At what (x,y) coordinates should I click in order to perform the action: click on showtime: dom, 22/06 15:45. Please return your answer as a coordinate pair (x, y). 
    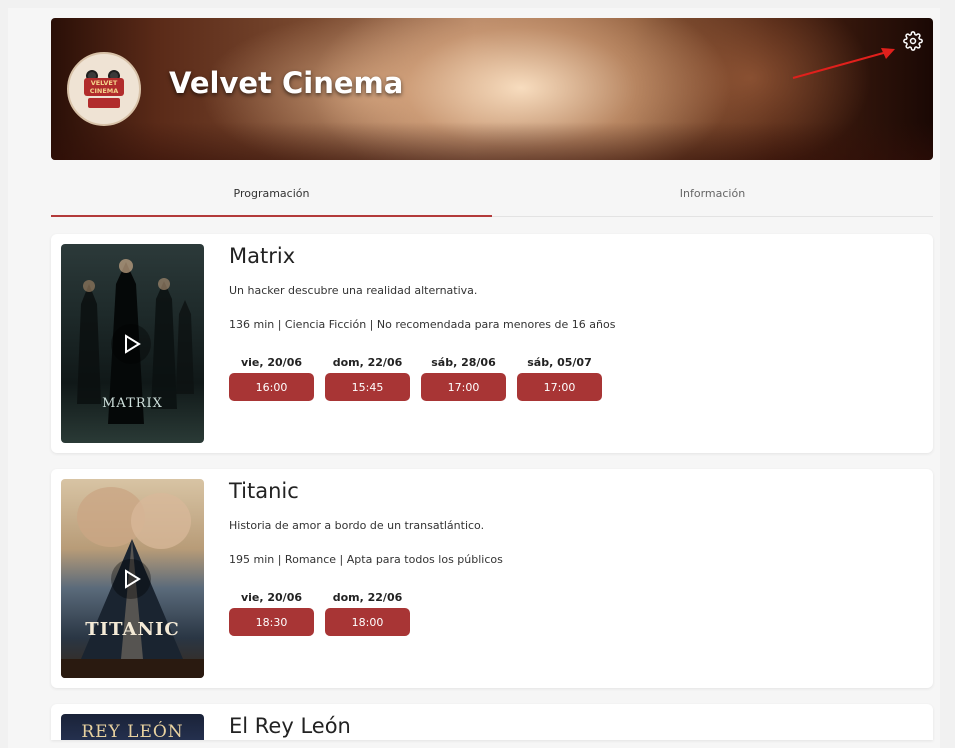
    Looking at the image, I should click on (367, 378).